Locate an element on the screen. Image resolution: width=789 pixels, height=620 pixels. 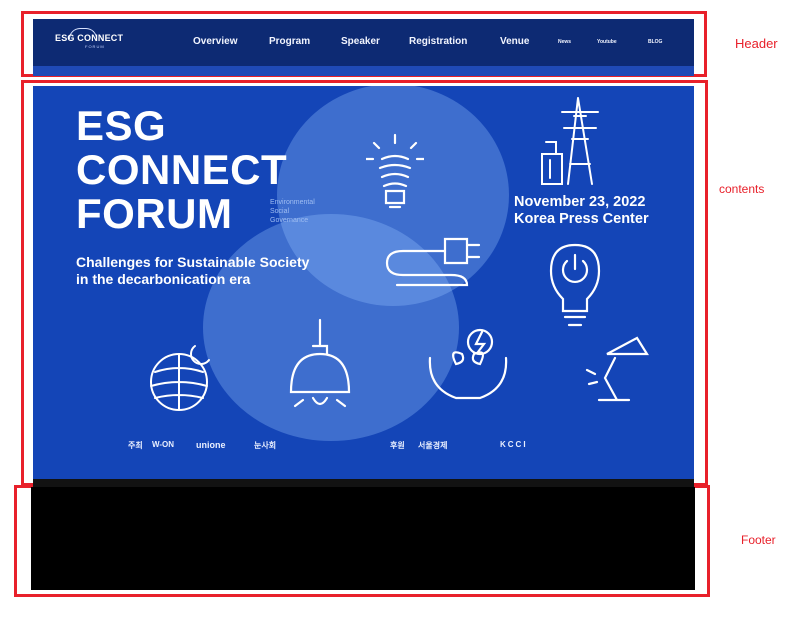
supporter-logo: KCCI is located at coordinates (514, 444).